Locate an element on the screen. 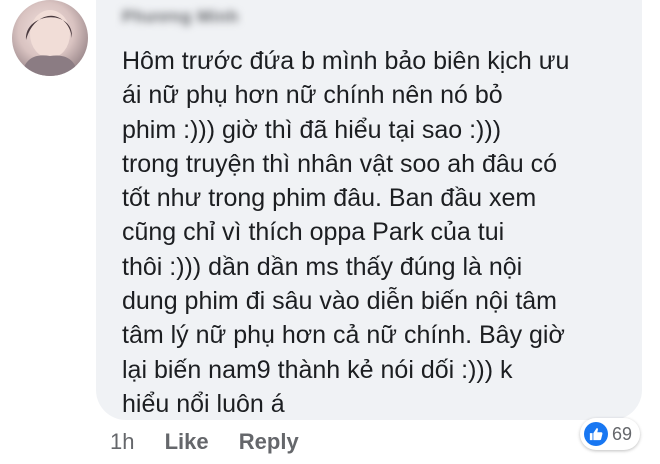 Image resolution: width=660 pixels, height=464 pixels. reaction-count: 69 is located at coordinates (622, 433).